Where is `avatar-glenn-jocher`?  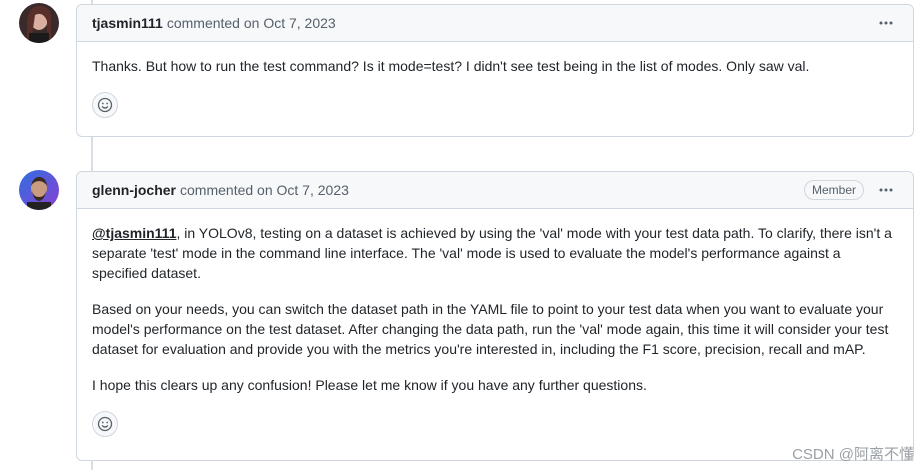
avatar-glenn-jocher is located at coordinates (39, 190).